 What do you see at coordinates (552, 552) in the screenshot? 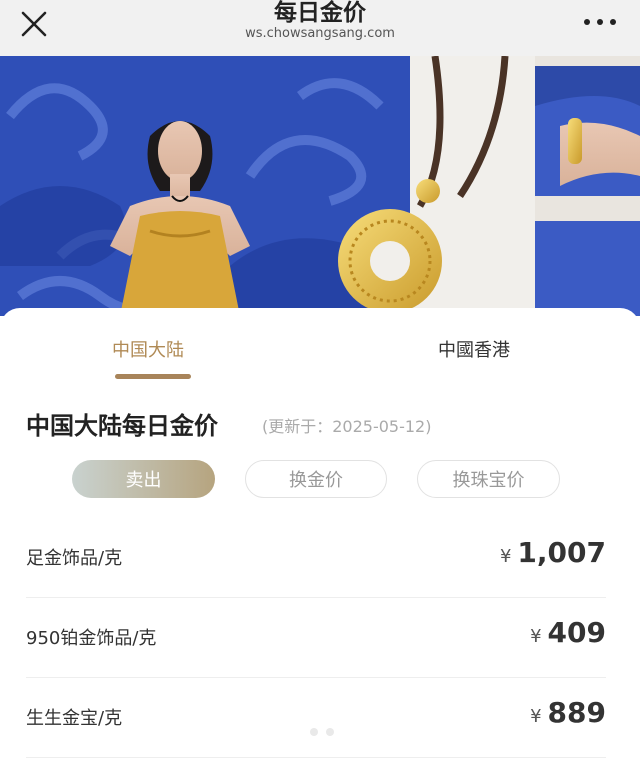
I see `price-value: ¥1,007` at bounding box center [552, 552].